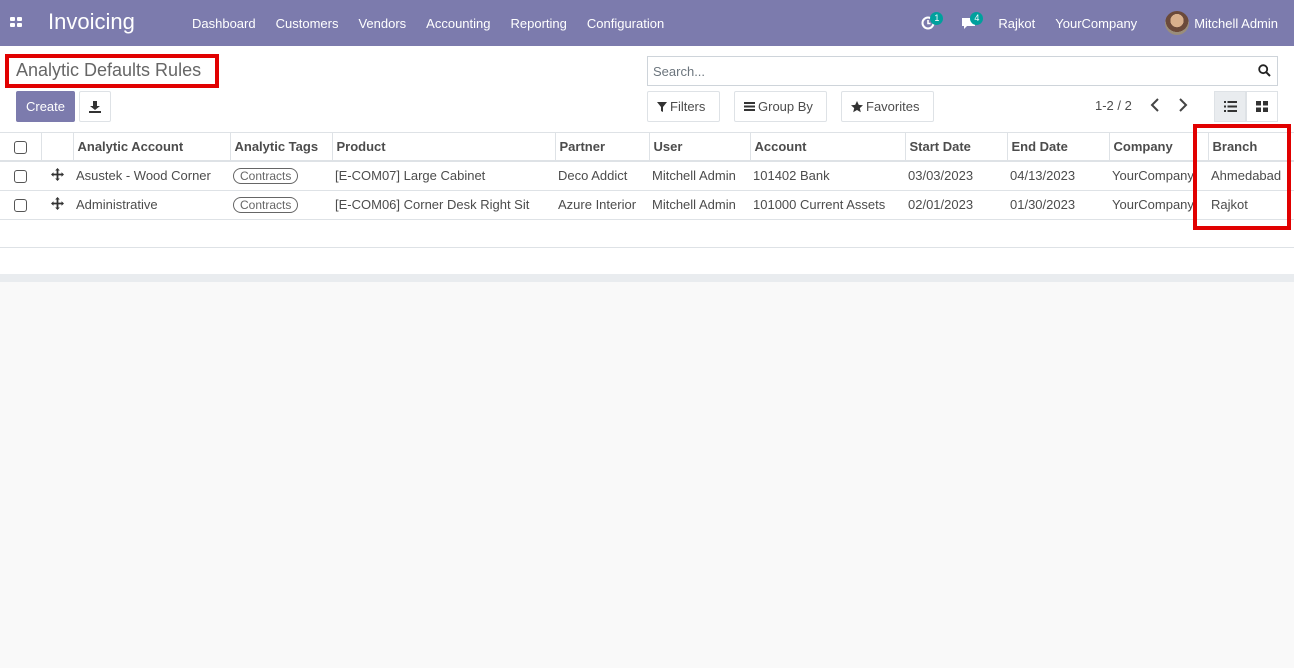  I want to click on cell-product: [E-COM07] Large Cabinet, so click(410, 176).